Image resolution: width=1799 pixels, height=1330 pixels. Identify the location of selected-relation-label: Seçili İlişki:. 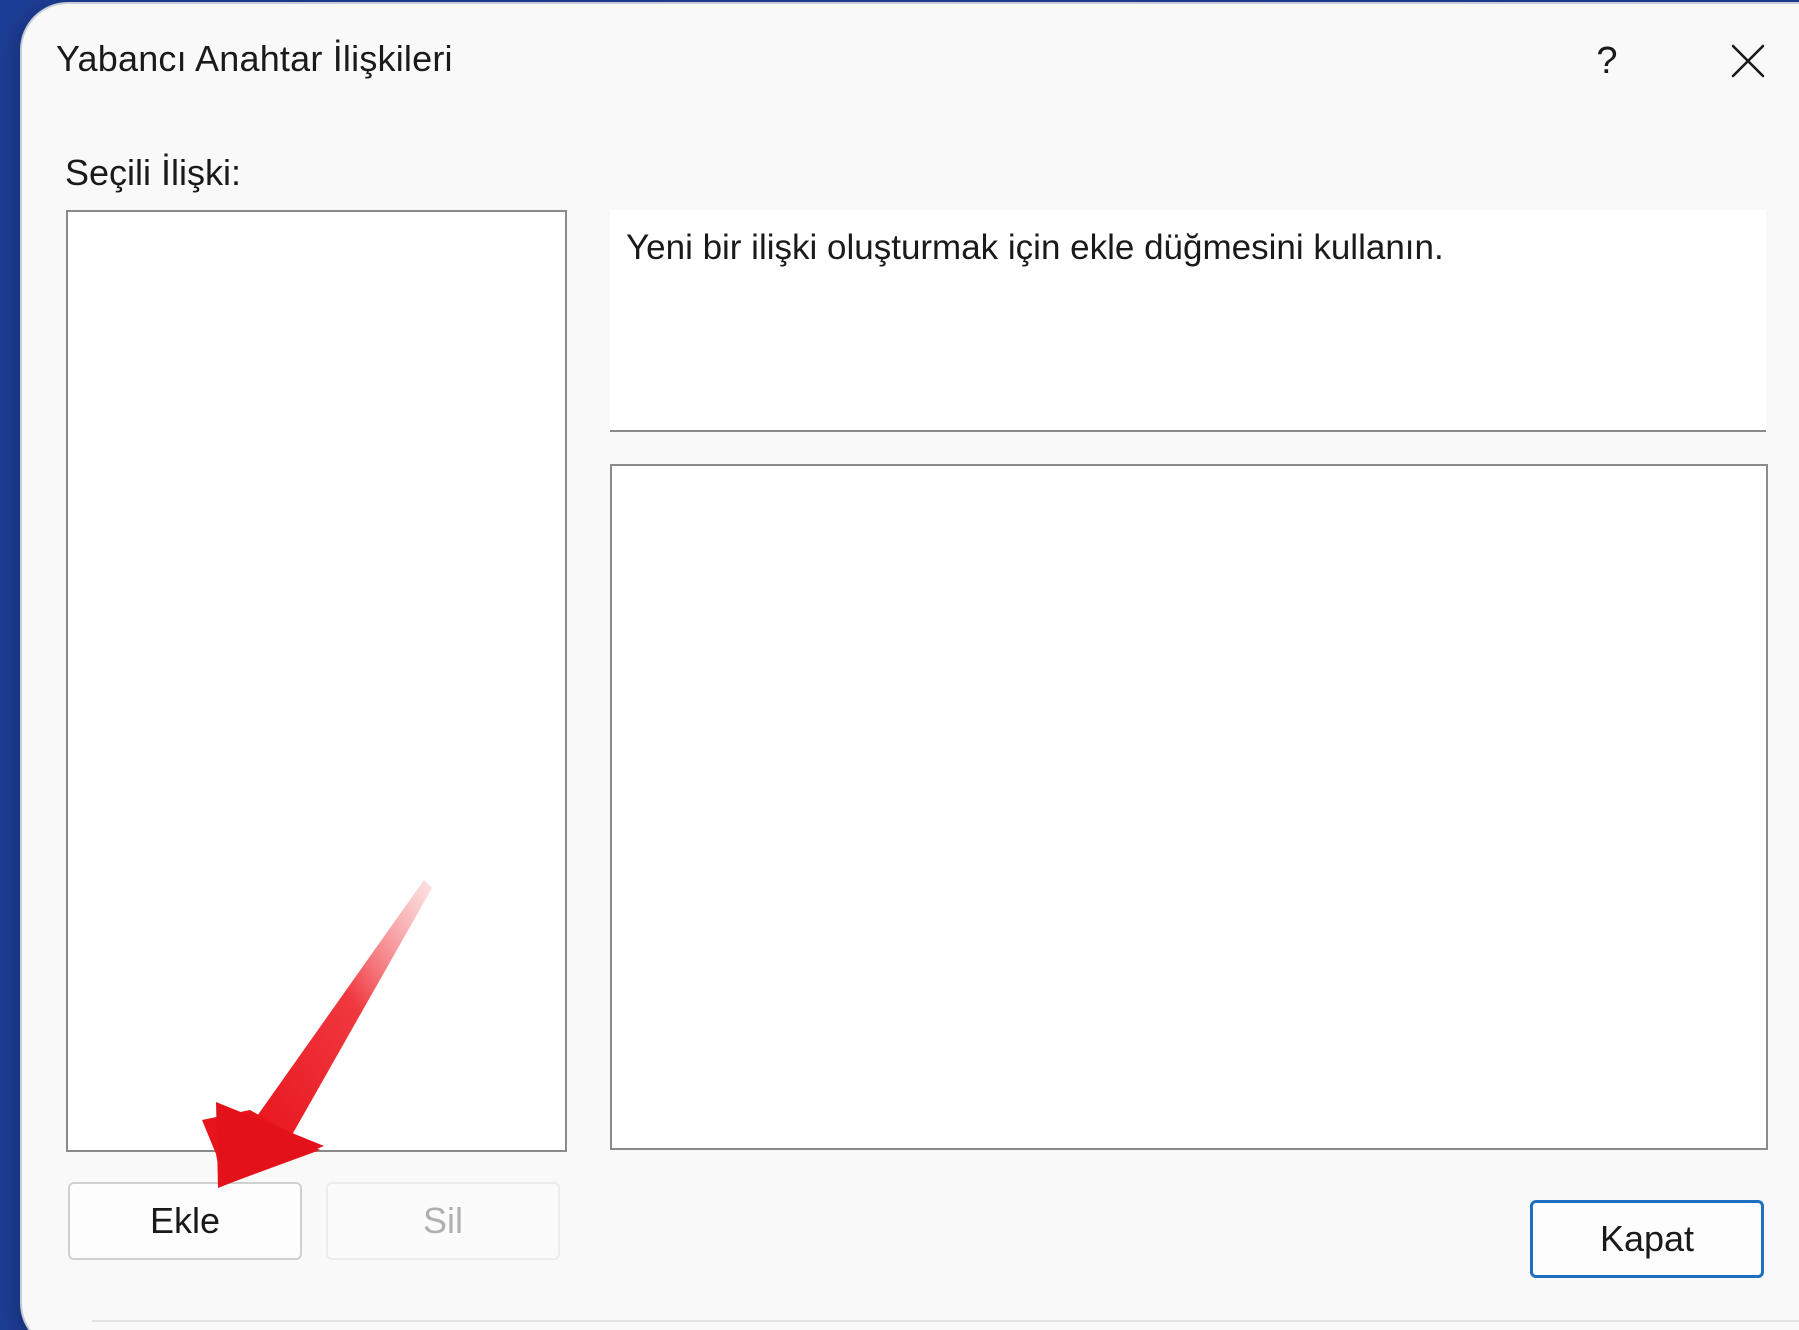
(153, 172).